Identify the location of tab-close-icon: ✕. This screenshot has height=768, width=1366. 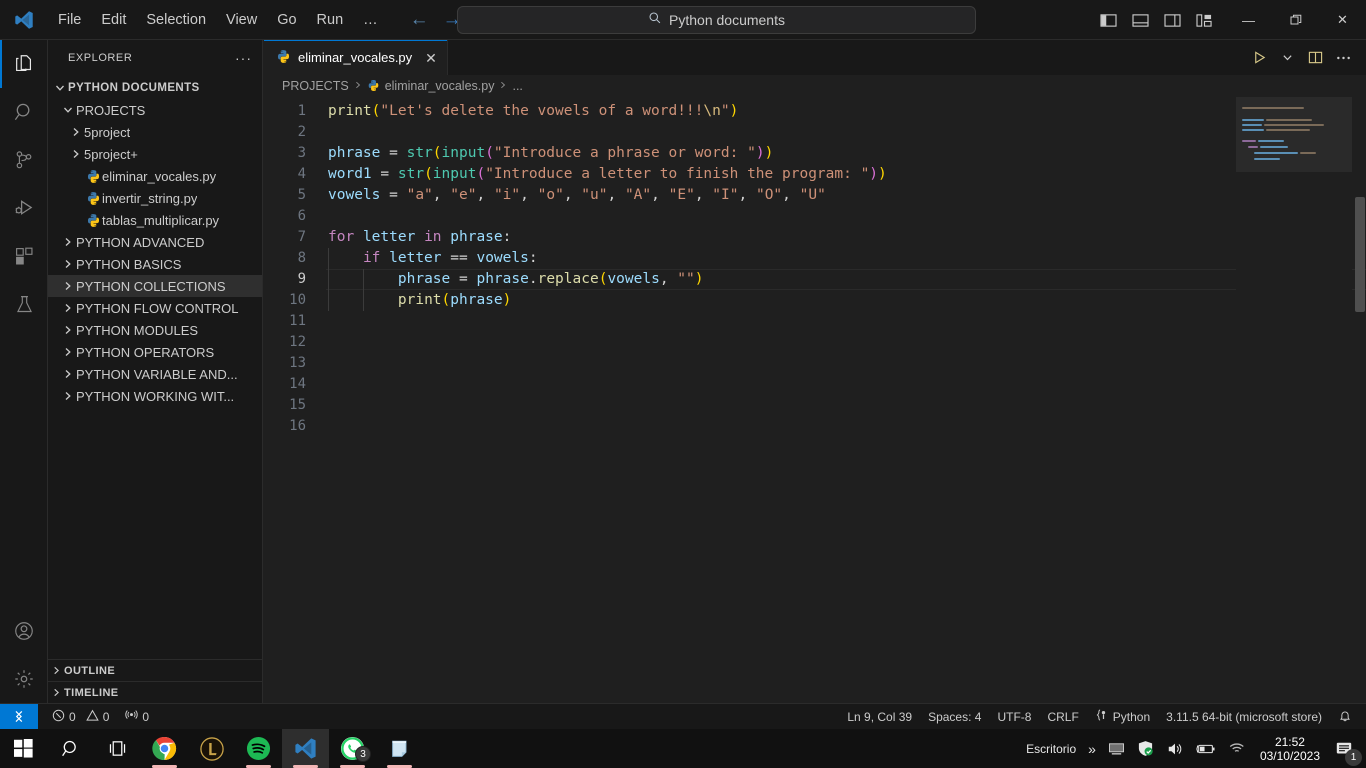
(431, 58).